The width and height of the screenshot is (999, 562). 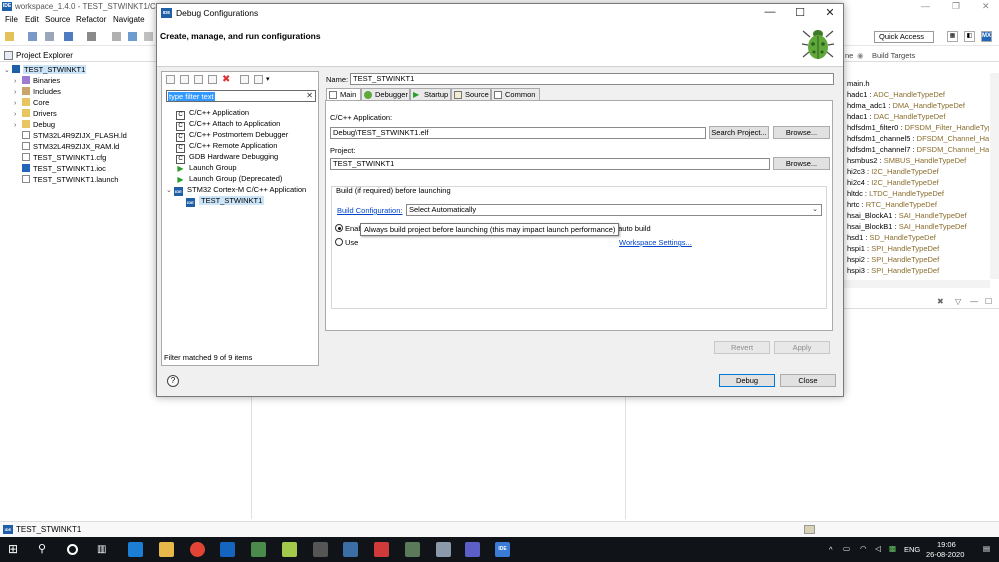 I want to click on outline-row: hi2c4 : I2C_HandleTypeDef, so click(x=918, y=182).